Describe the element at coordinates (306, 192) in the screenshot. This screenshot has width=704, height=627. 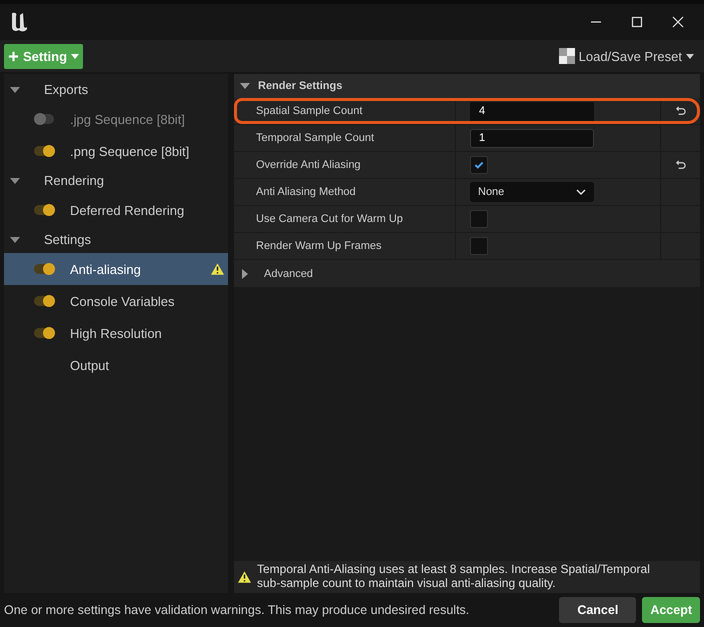
I see `property-label: Anti Aliasing Method` at that location.